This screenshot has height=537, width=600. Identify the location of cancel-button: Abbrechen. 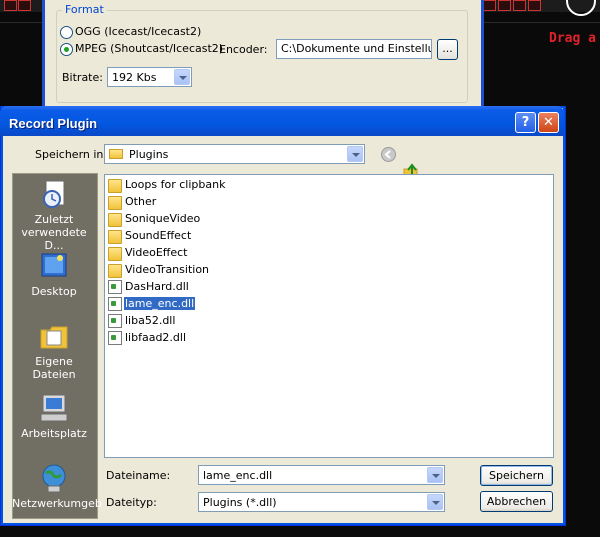
(516, 501).